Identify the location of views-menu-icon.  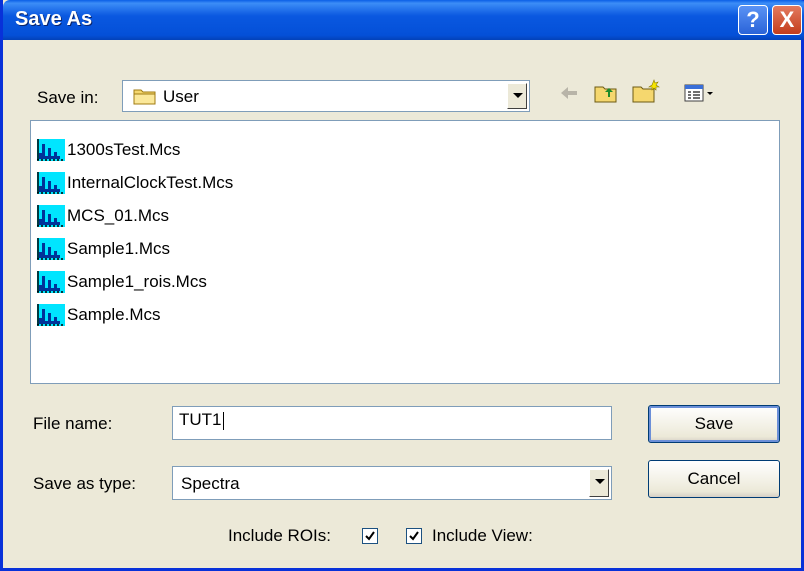
(699, 95).